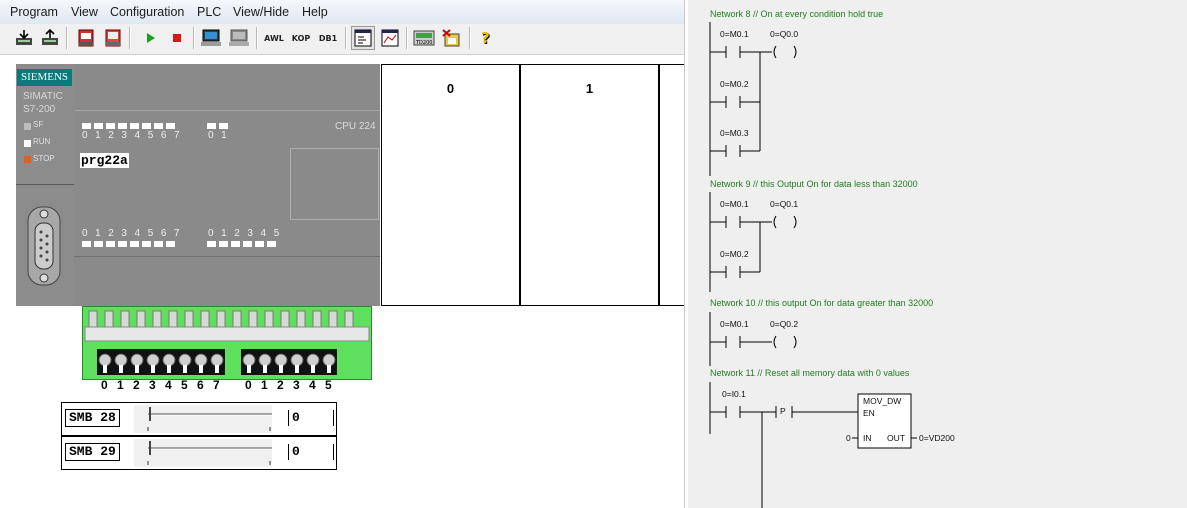  Describe the element at coordinates (150, 38) in the screenshot. I see `run-icon` at that location.